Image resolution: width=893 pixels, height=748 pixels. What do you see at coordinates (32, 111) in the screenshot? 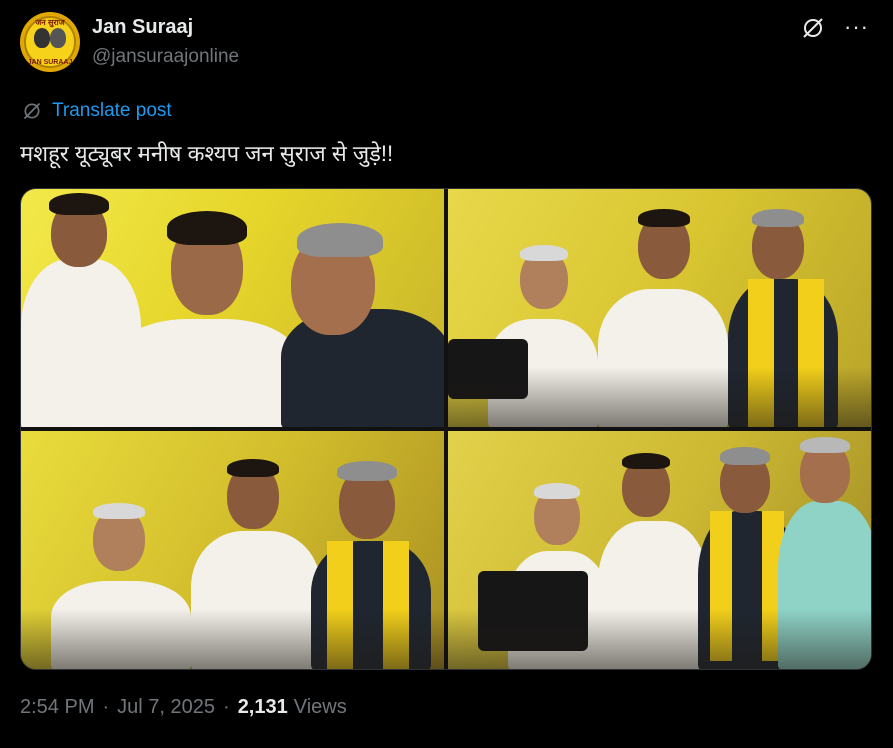
I see `translate-icon` at bounding box center [32, 111].